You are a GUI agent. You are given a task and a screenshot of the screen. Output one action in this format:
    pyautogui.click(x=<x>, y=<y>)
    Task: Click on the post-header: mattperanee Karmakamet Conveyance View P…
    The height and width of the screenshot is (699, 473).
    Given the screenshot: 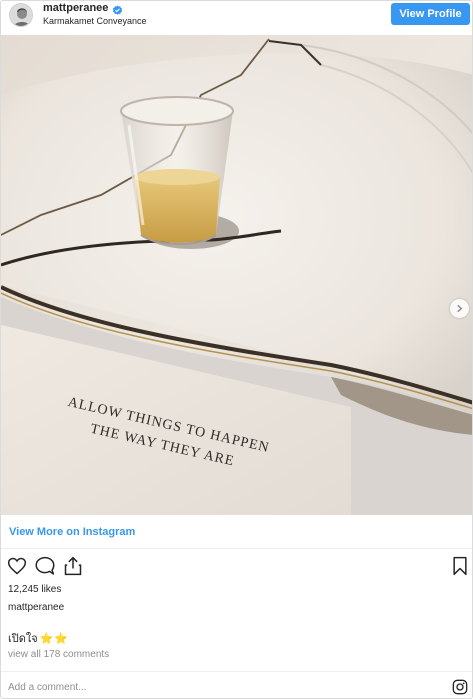 What is the action you would take?
    pyautogui.click(x=236, y=18)
    